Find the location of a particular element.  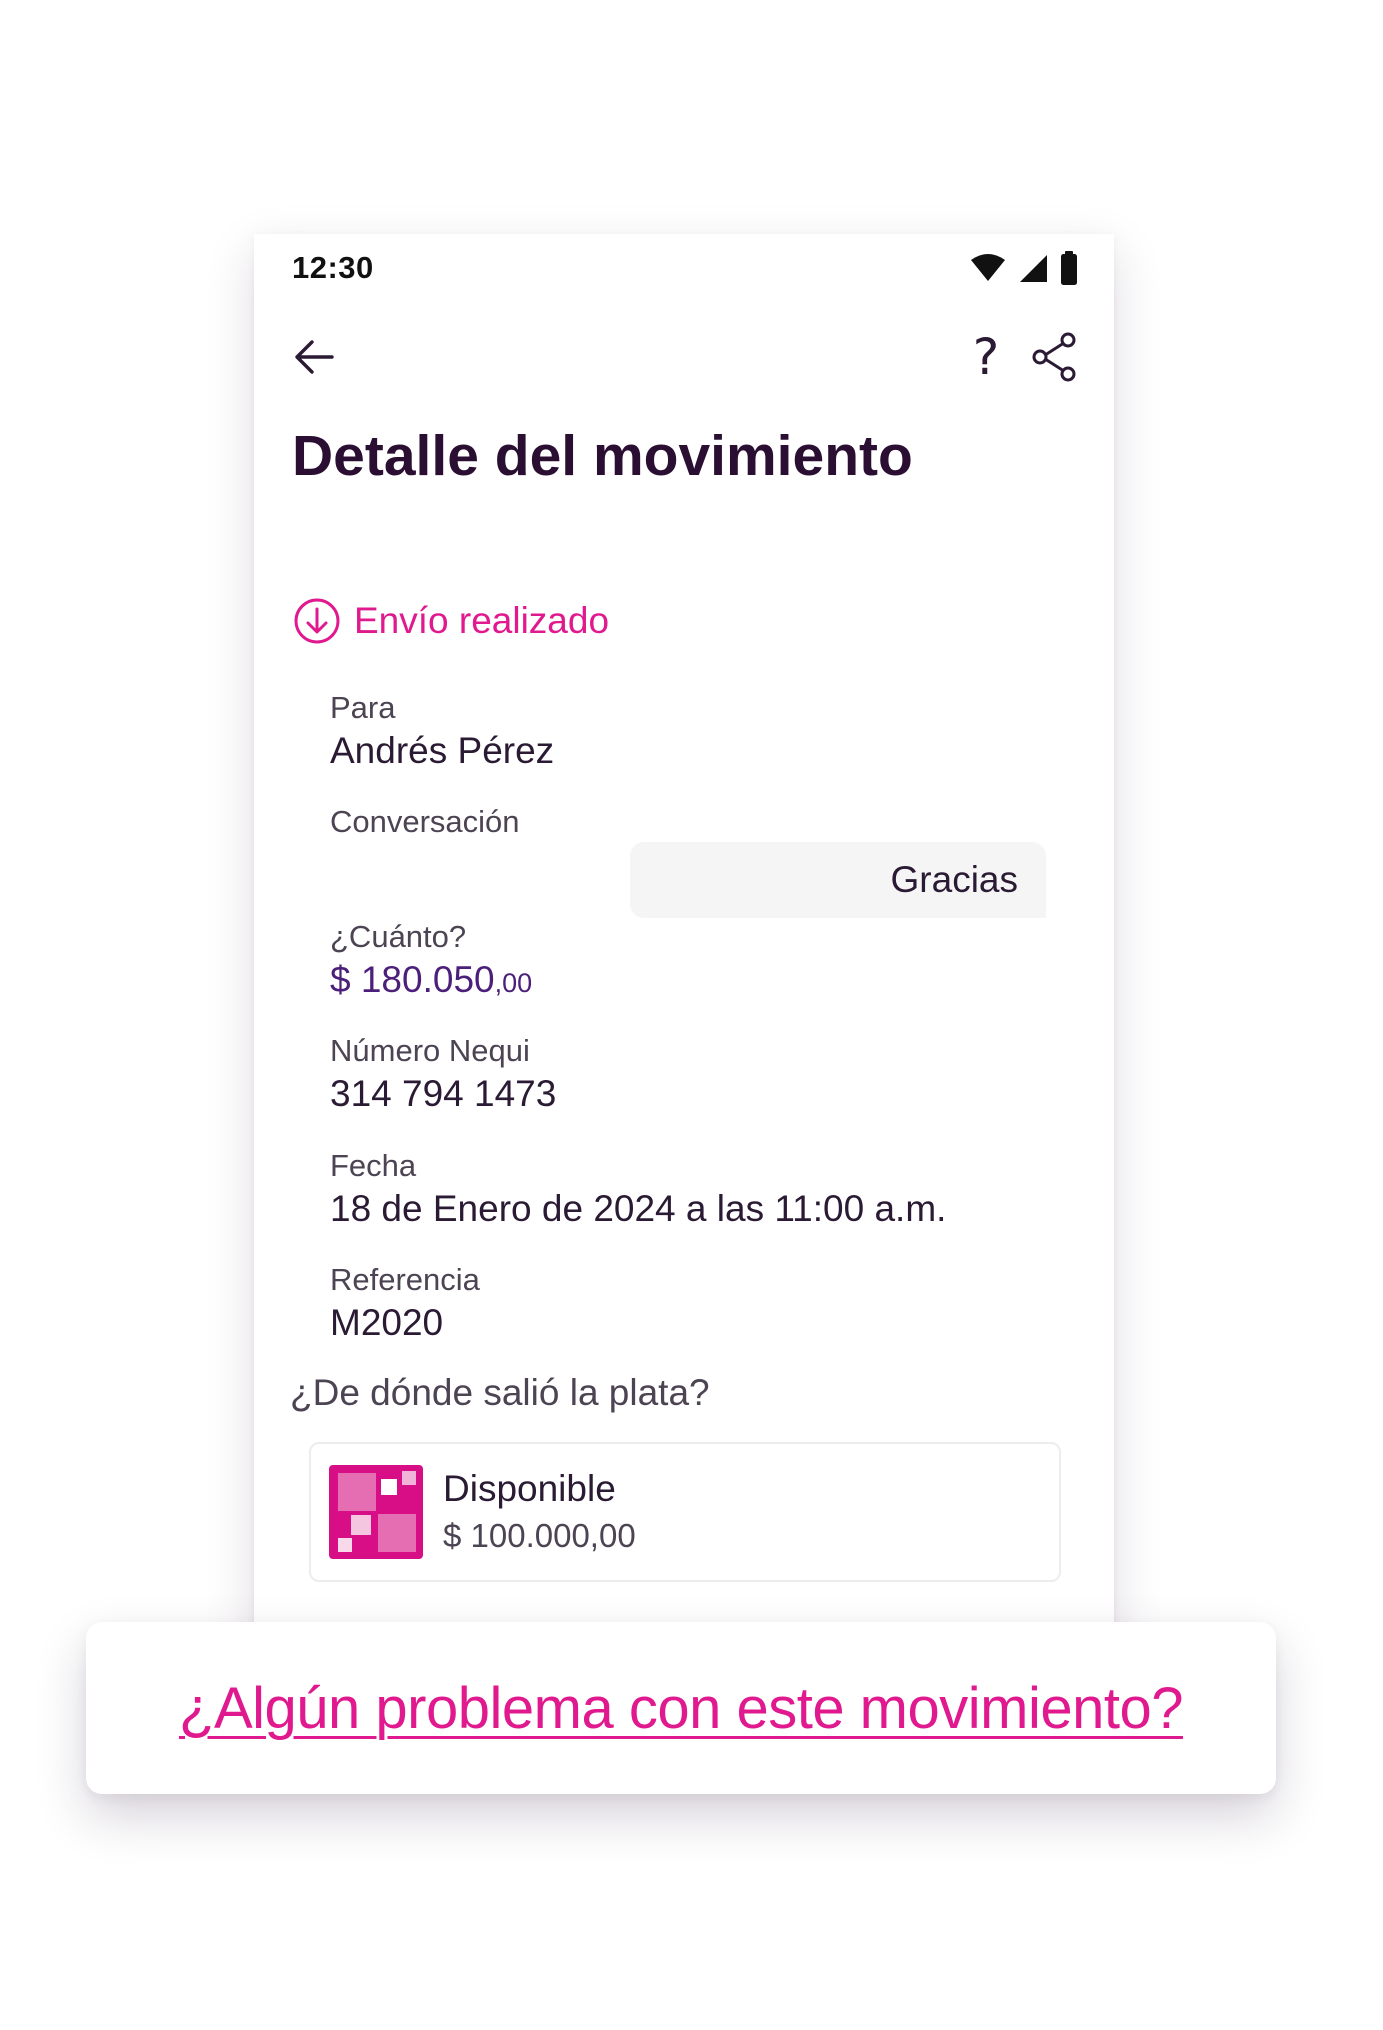

help-icon: ? is located at coordinates (986, 357).